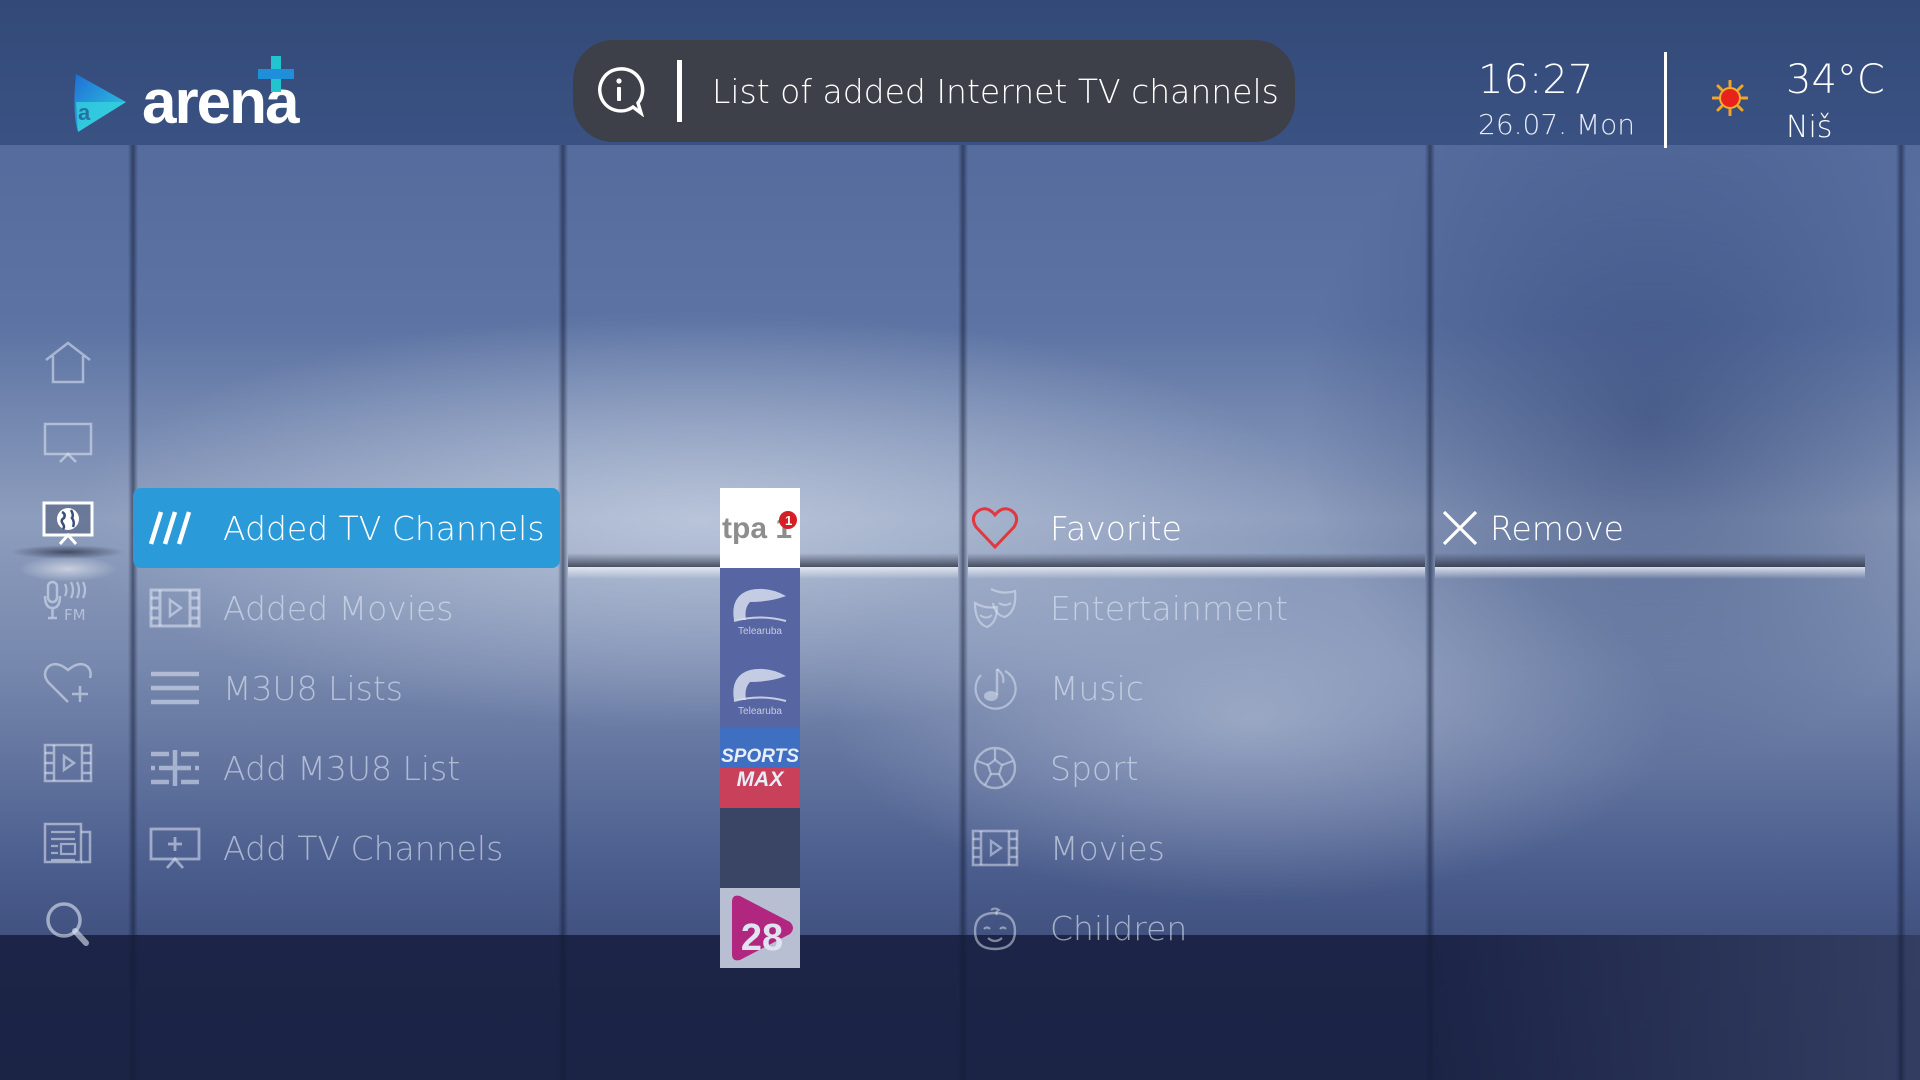 The width and height of the screenshot is (1920, 1080). Describe the element at coordinates (1094, 768) in the screenshot. I see `category-label: Sport` at that location.